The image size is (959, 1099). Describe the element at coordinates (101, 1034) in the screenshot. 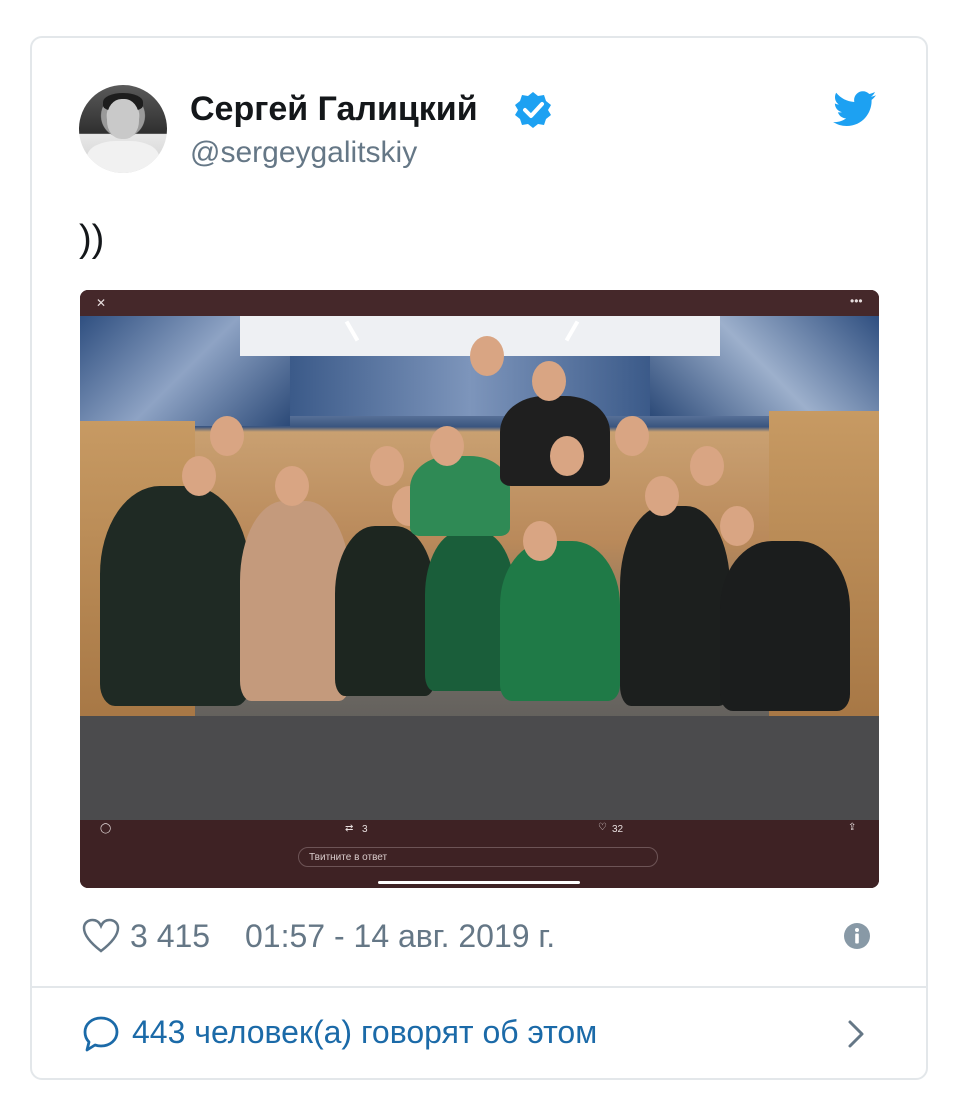

I see `speech-bubble-icon` at that location.